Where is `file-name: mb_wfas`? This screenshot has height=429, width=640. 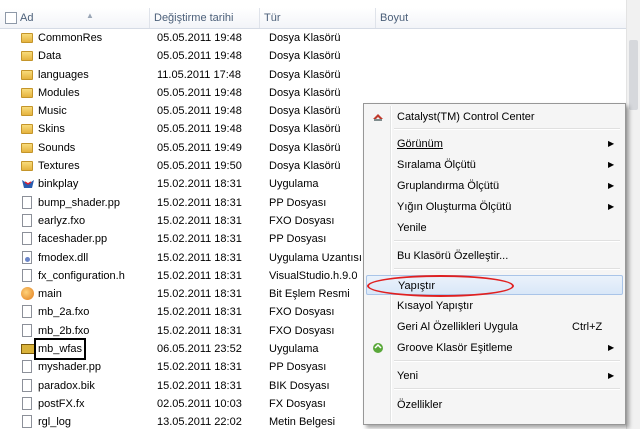 file-name: mb_wfas is located at coordinates (60, 349).